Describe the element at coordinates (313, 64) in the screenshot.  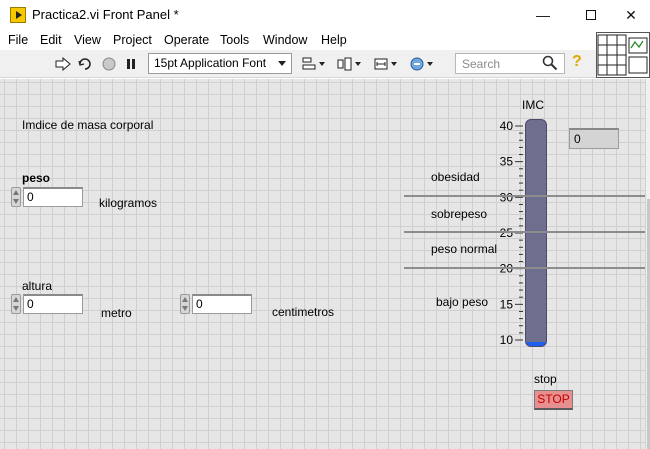
I see `align-objects-icon` at that location.